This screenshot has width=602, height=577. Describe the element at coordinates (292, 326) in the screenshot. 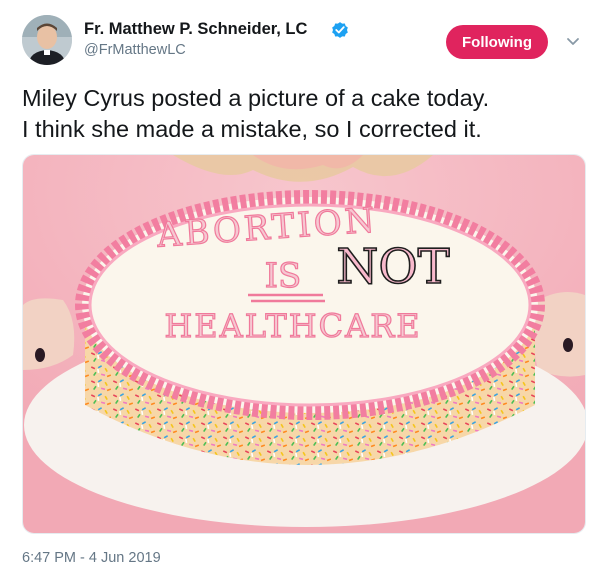

I see `cake-text-line3: HEALTHCARE` at that location.